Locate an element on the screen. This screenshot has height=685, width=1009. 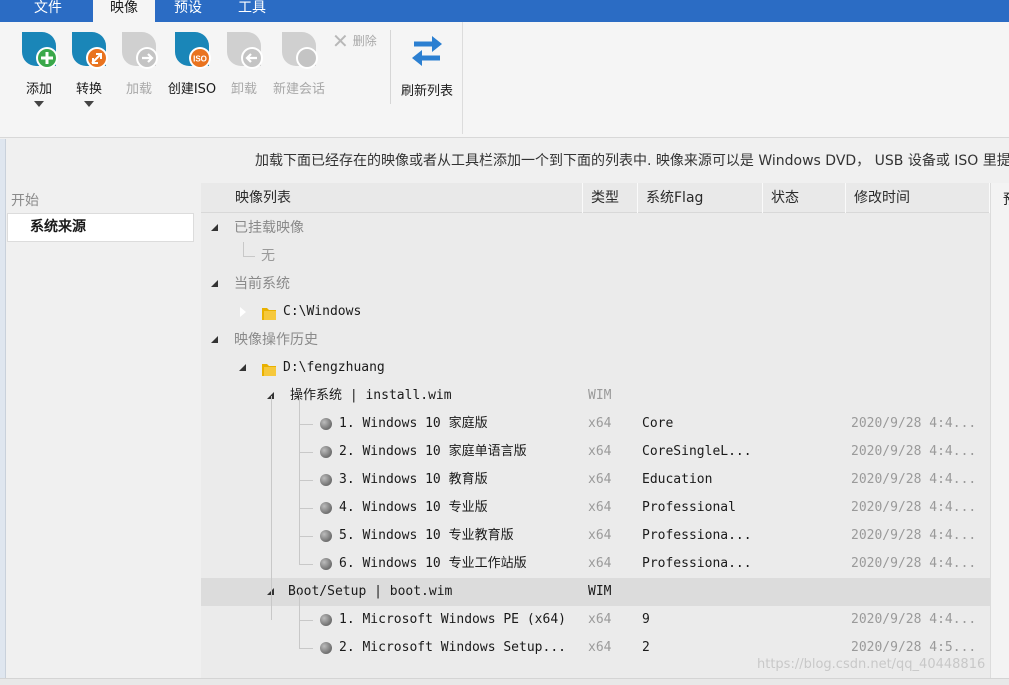
col-name: 映像列表 is located at coordinates (392, 198).